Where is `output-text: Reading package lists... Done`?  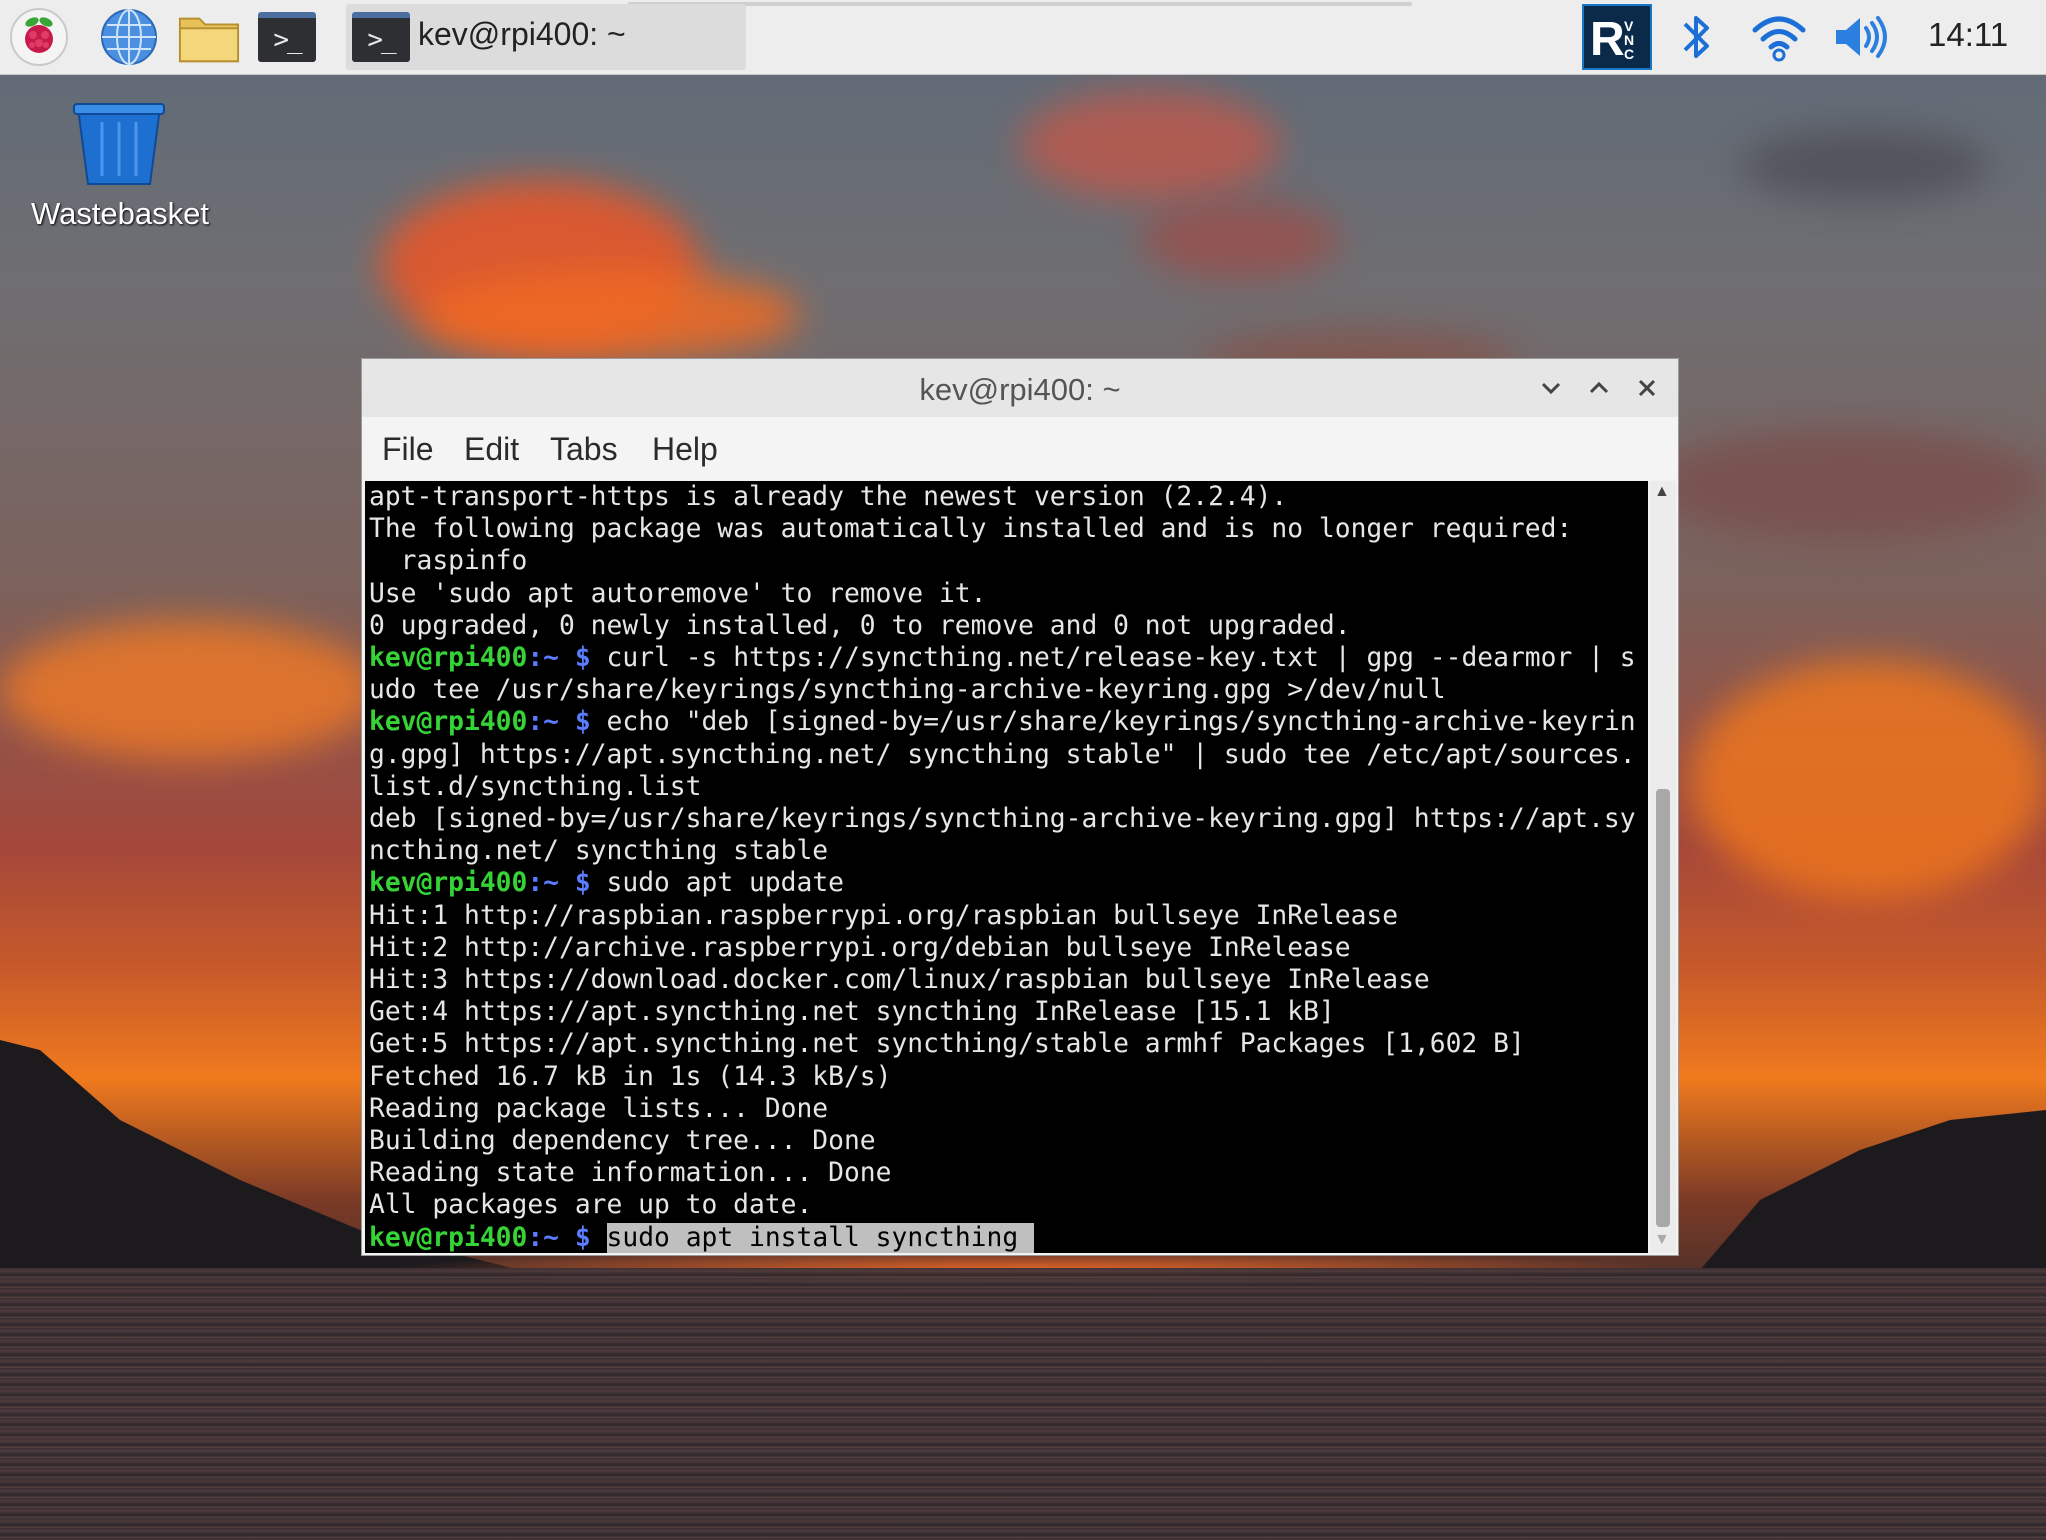
output-text: Reading package lists... Done is located at coordinates (599, 1108).